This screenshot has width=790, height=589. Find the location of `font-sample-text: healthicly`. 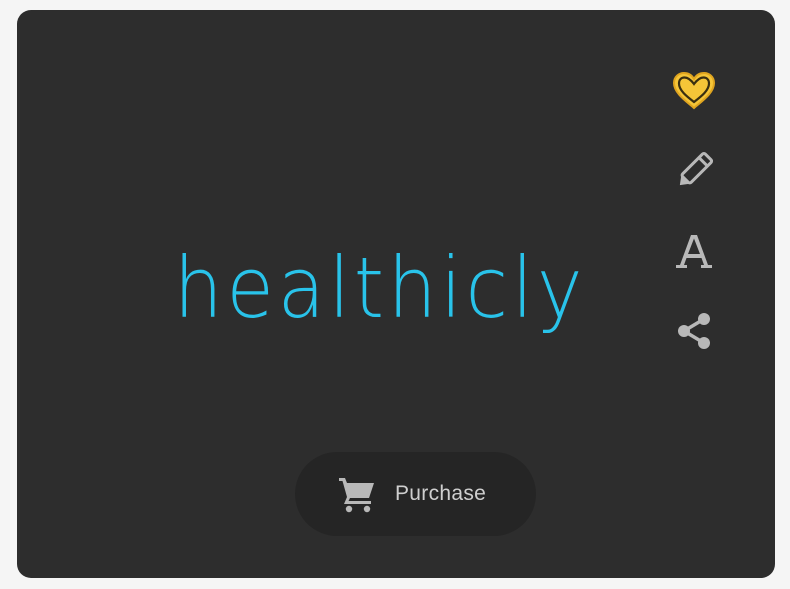

font-sample-text: healthicly is located at coordinates (380, 288).